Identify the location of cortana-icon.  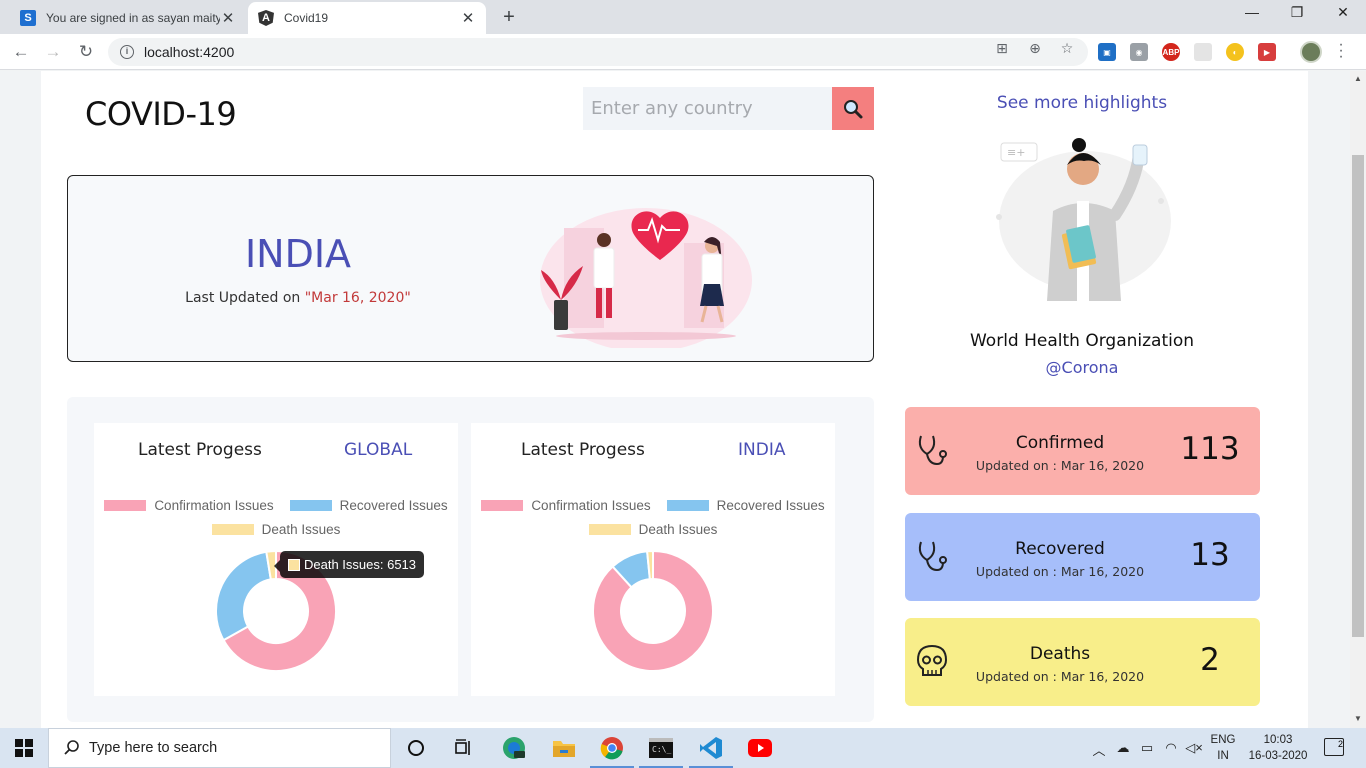
(416, 748).